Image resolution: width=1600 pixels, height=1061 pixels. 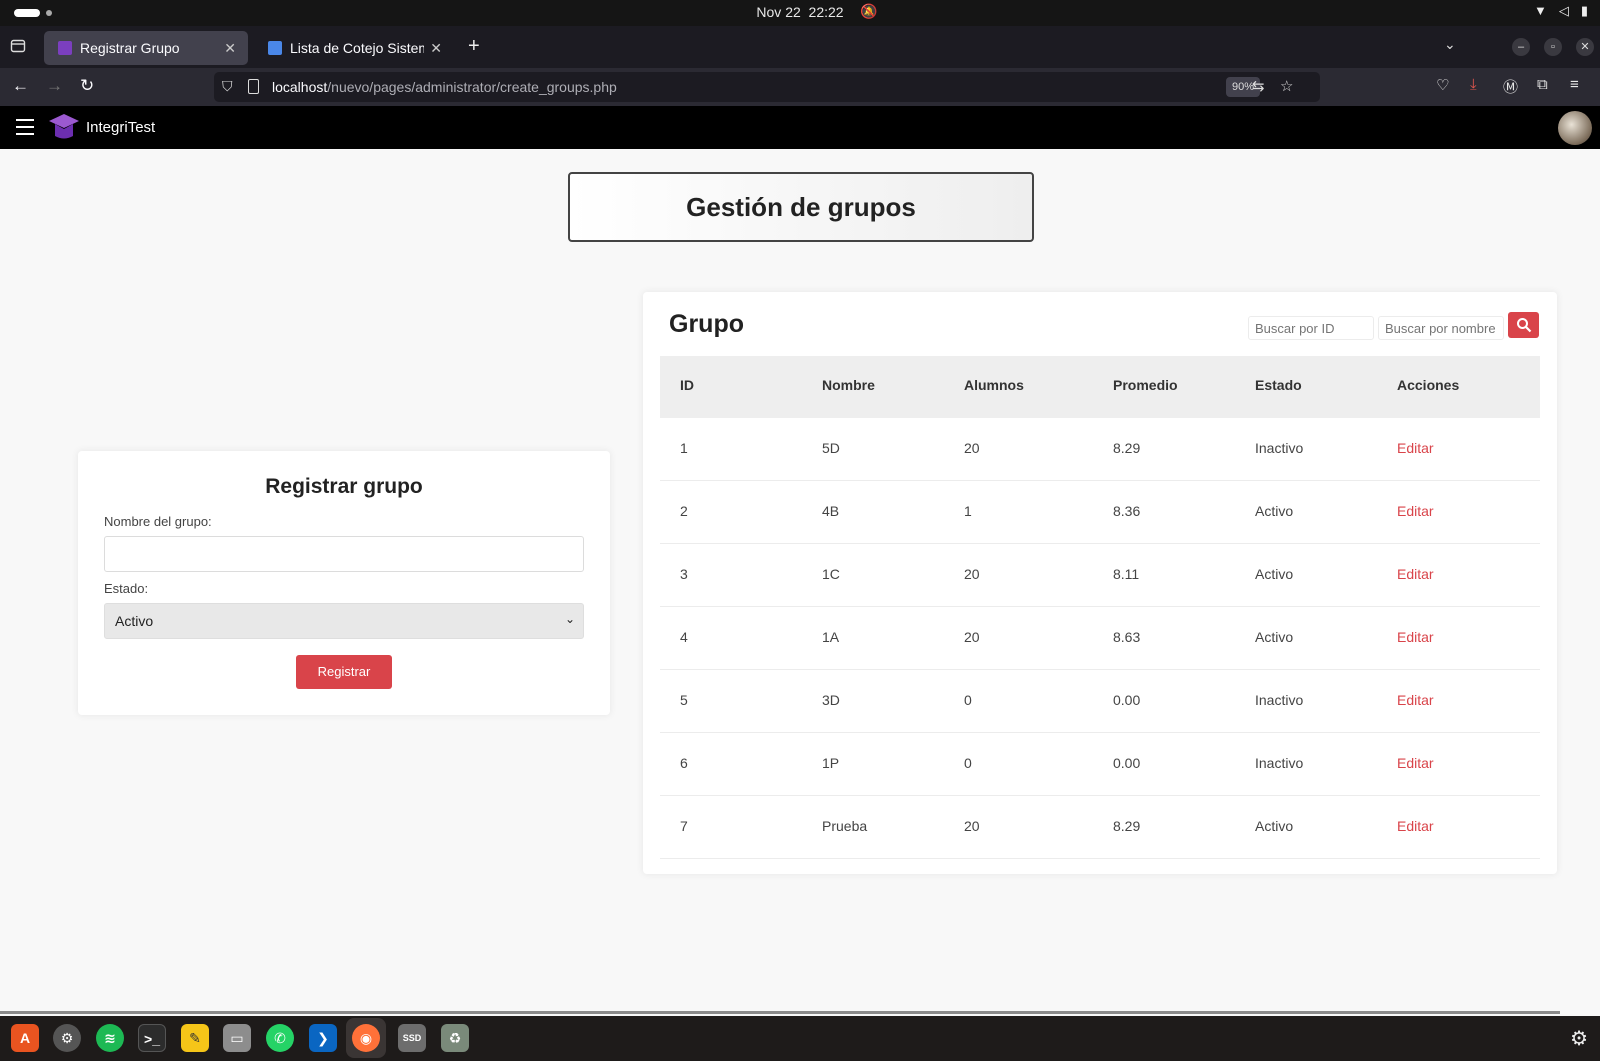 What do you see at coordinates (706, 324) in the screenshot?
I see `groups-table-heading: Grupo` at bounding box center [706, 324].